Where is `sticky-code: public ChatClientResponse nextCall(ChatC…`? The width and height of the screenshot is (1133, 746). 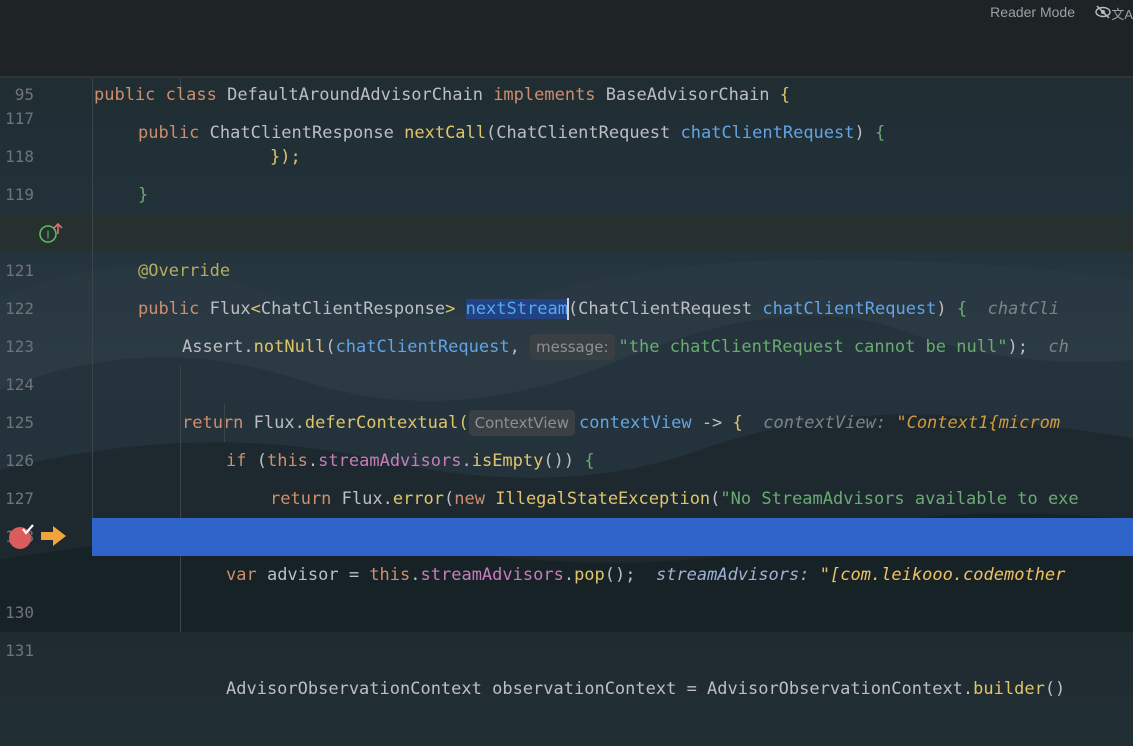
sticky-code: public ChatClientResponse nextCall(ChatC… is located at coordinates (512, 133).